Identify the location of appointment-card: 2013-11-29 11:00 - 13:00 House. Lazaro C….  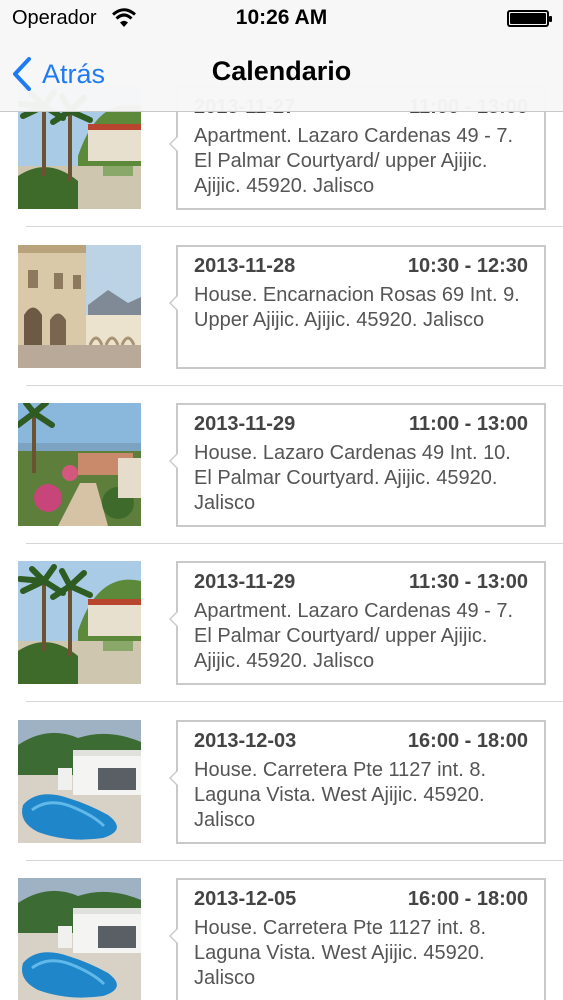
(357, 465).